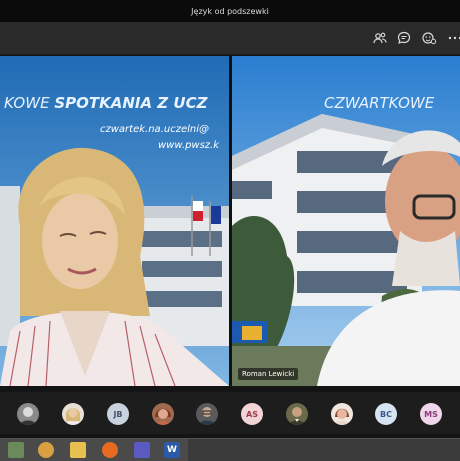  Describe the element at coordinates (46, 450) in the screenshot. I see `firefox-like-icon` at that location.